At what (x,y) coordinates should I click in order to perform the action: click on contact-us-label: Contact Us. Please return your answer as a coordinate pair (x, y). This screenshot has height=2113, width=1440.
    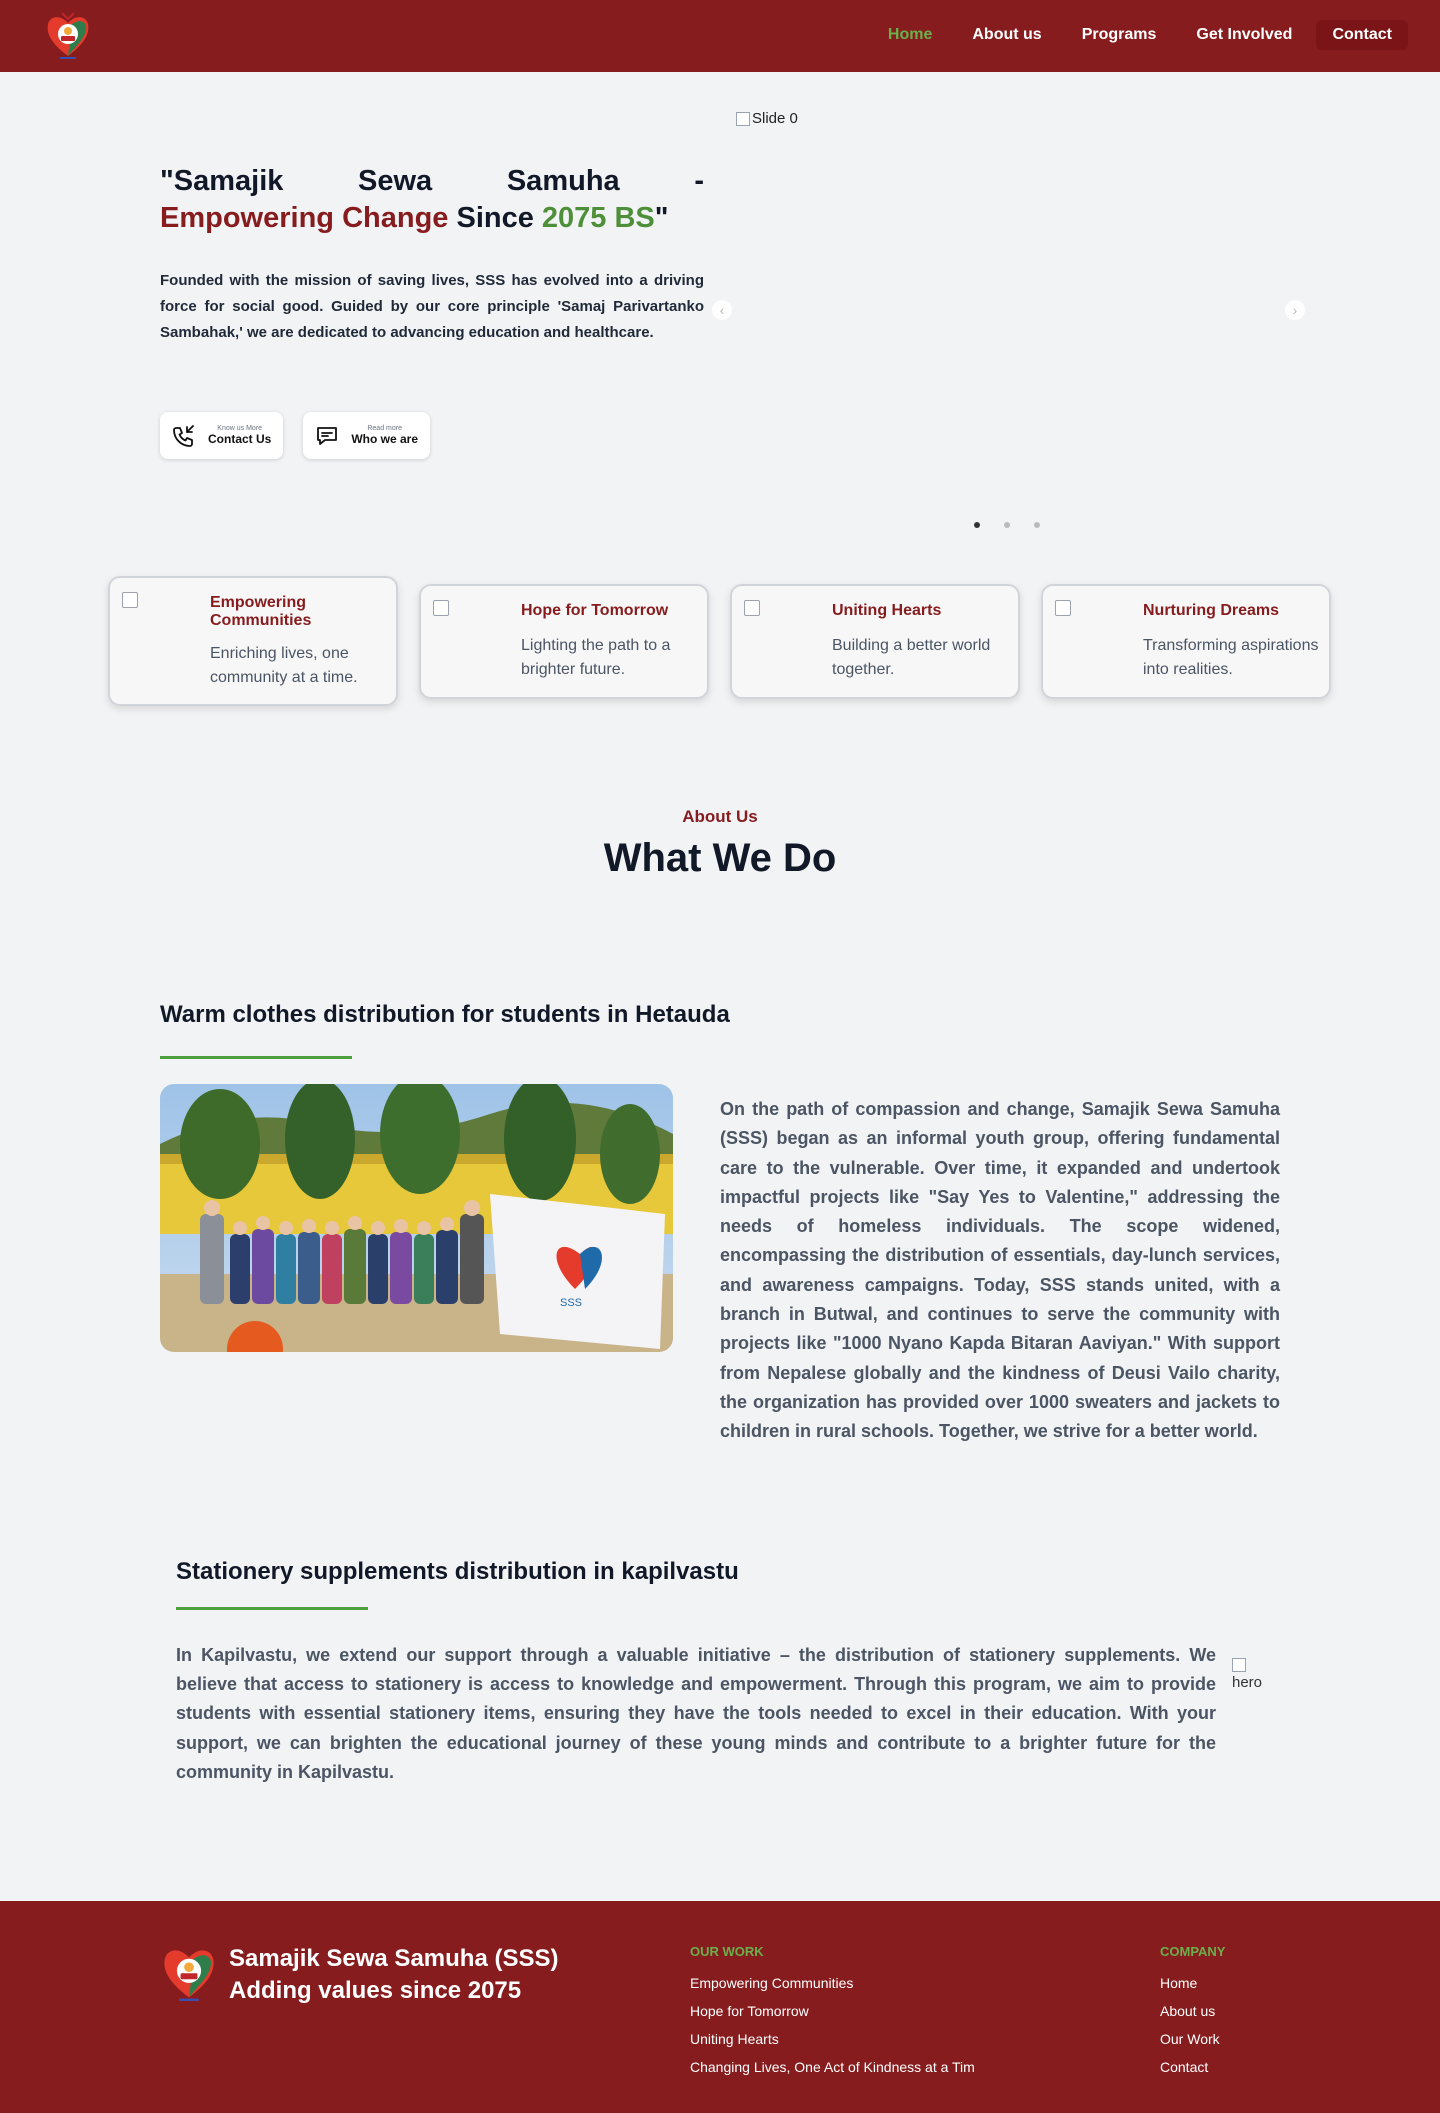
    Looking at the image, I should click on (240, 439).